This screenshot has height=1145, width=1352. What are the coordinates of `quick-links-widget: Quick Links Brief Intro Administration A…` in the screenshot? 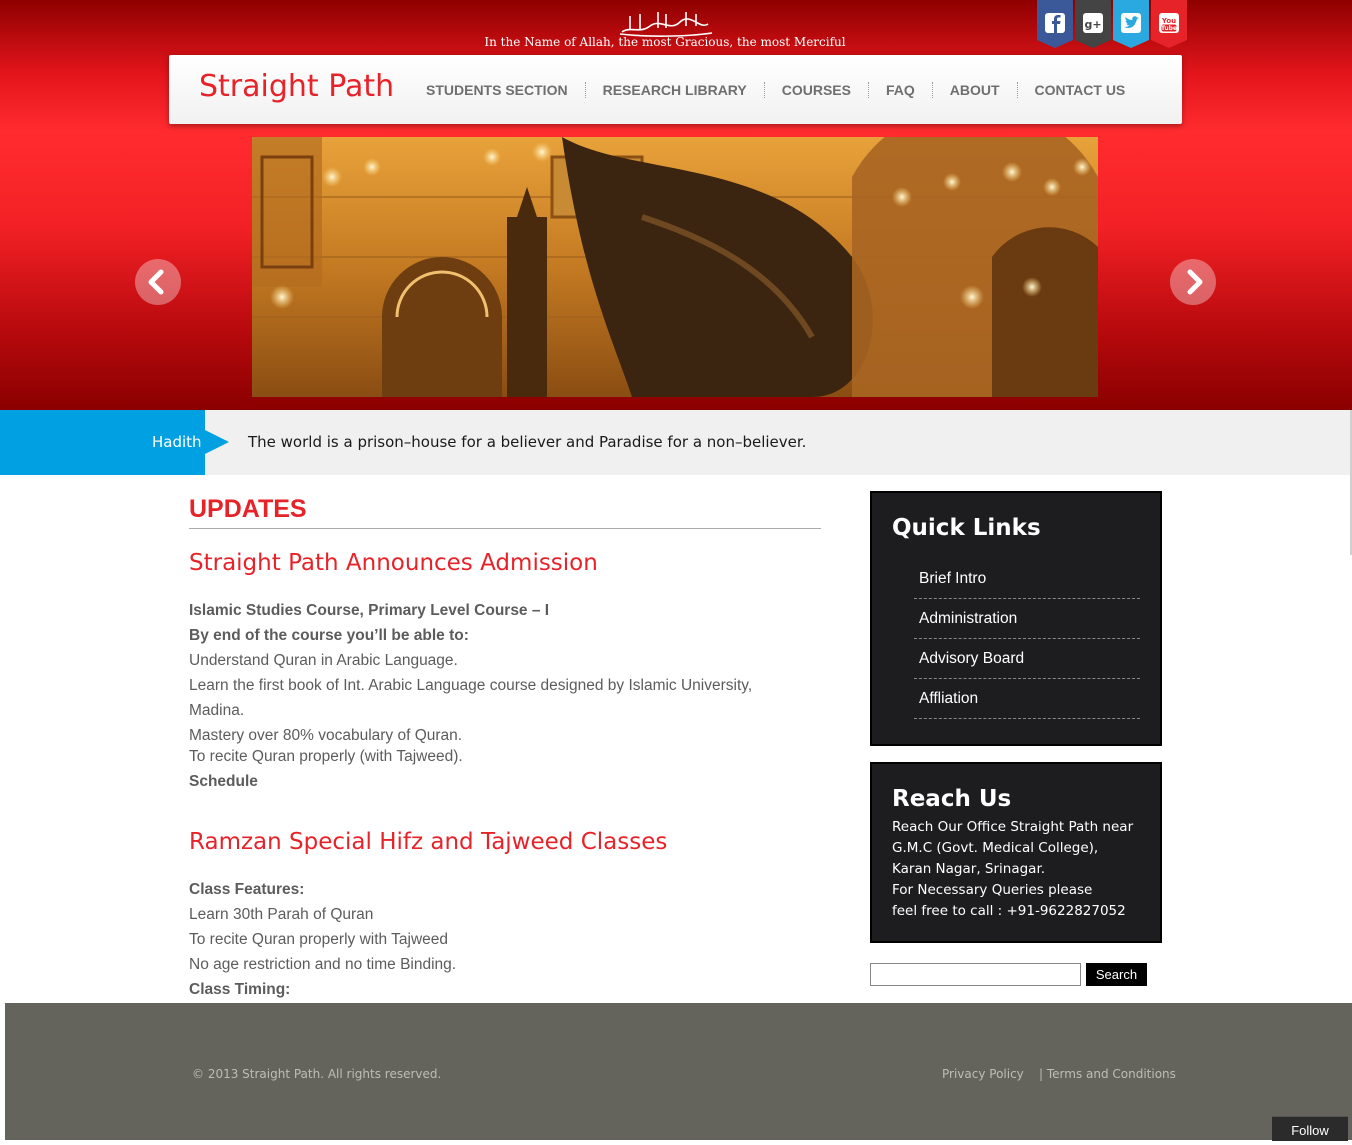 It's located at (1016, 618).